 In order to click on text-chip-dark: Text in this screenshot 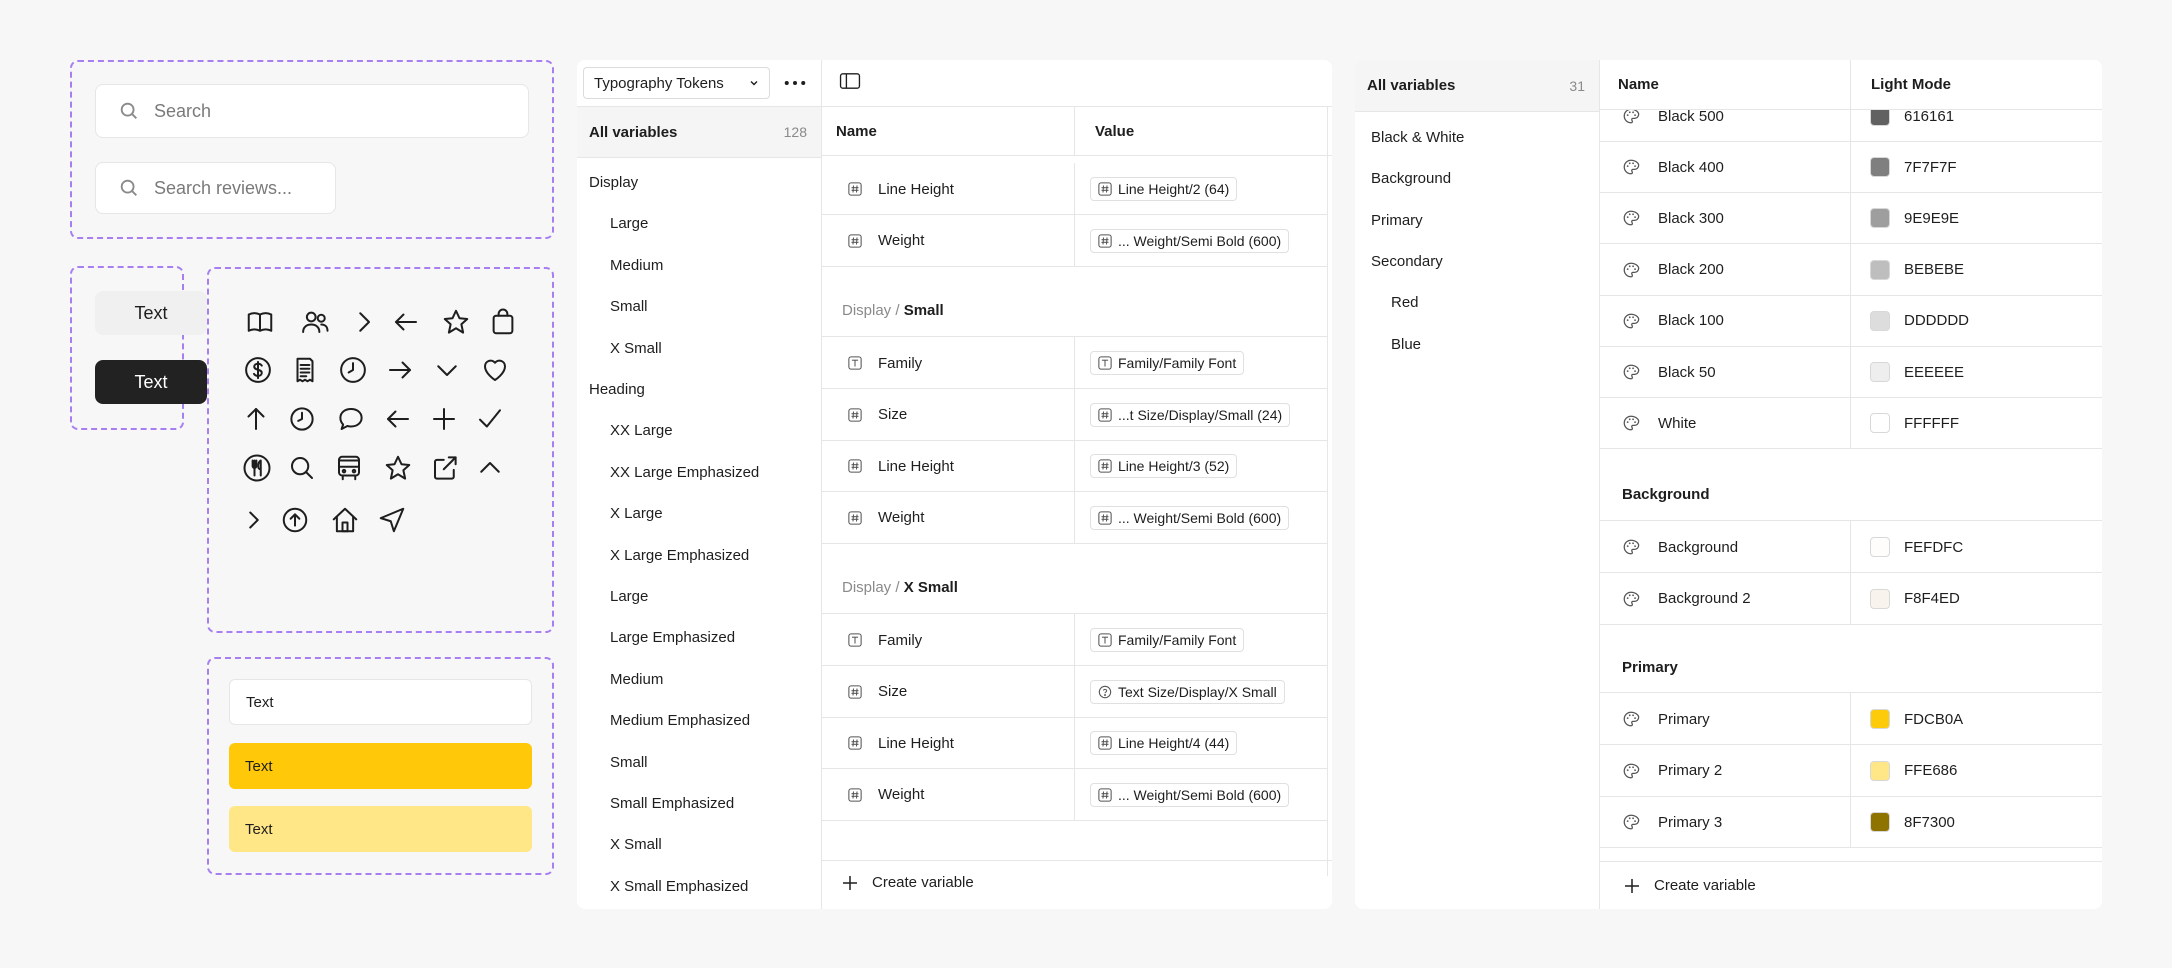, I will do `click(151, 382)`.